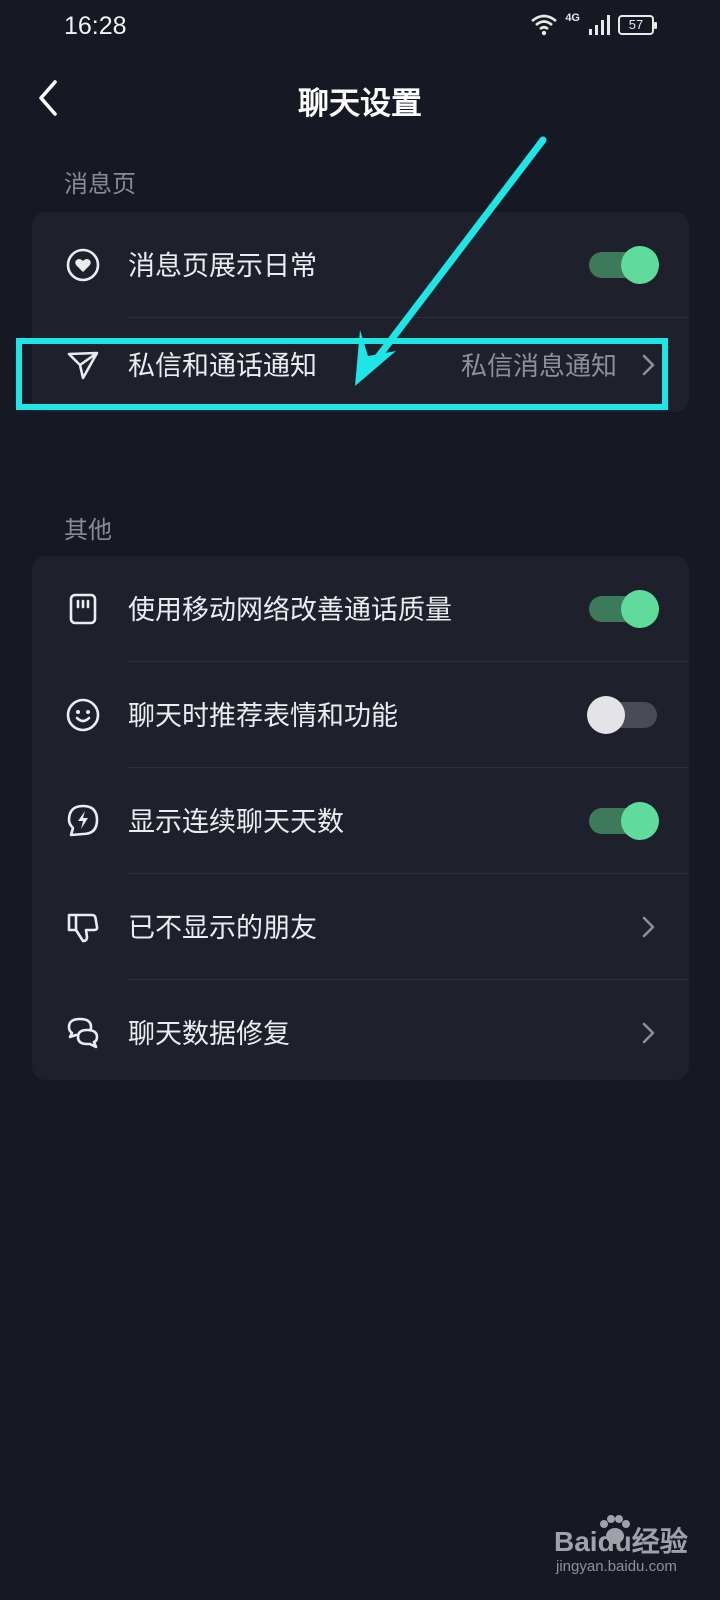  What do you see at coordinates (360, 28) in the screenshot?
I see `status-bar: 16:28 4G 57` at bounding box center [360, 28].